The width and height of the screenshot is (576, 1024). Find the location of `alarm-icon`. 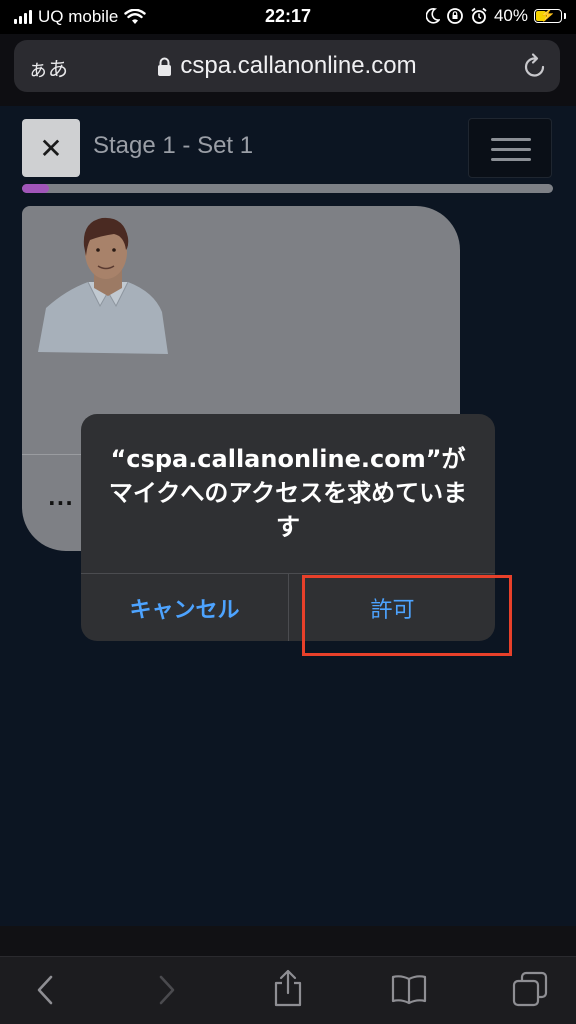

alarm-icon is located at coordinates (479, 15).